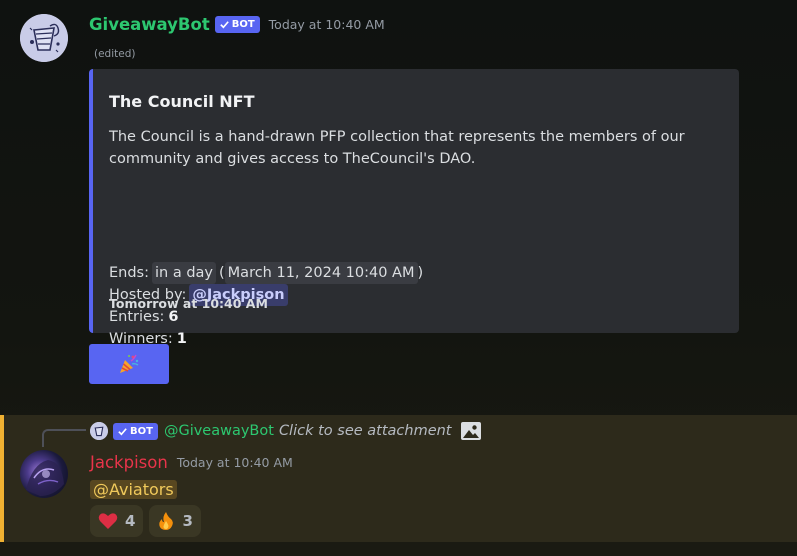  Describe the element at coordinates (64, 438) in the screenshot. I see `reply-connector` at that location.